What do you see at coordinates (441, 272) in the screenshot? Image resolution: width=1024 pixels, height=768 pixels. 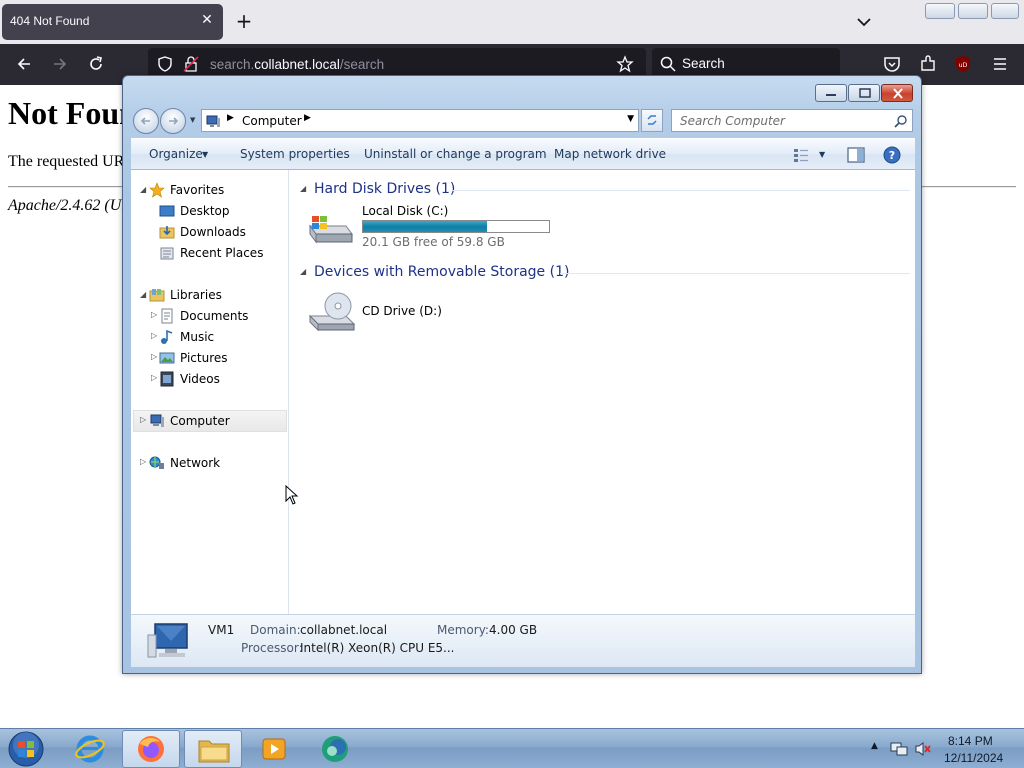 I see `removable-group-title: Devices with Removable Storage (1)` at bounding box center [441, 272].